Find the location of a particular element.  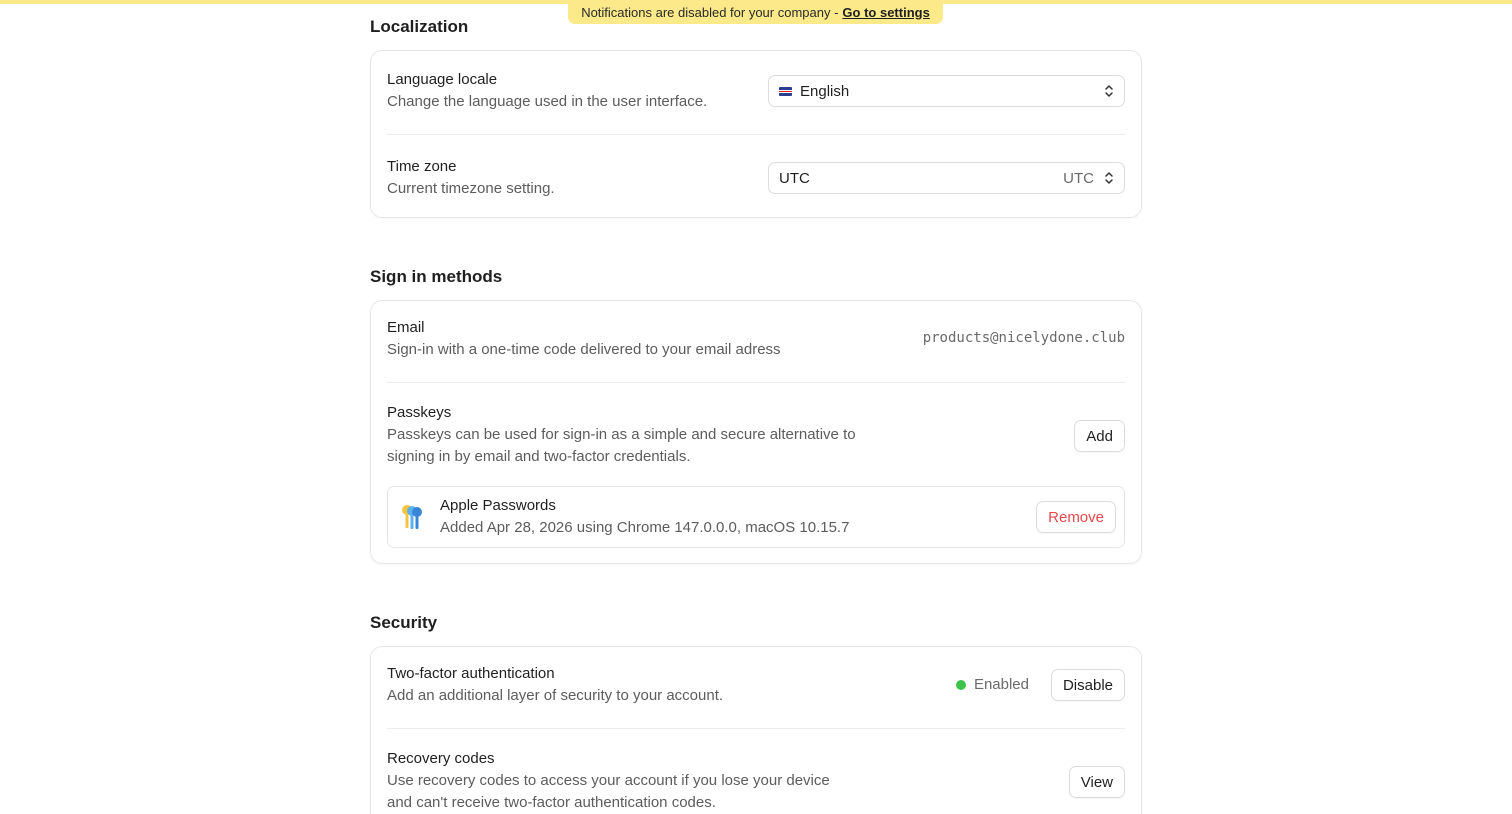

section-title-signin: Sign in methods is located at coordinates (436, 276).